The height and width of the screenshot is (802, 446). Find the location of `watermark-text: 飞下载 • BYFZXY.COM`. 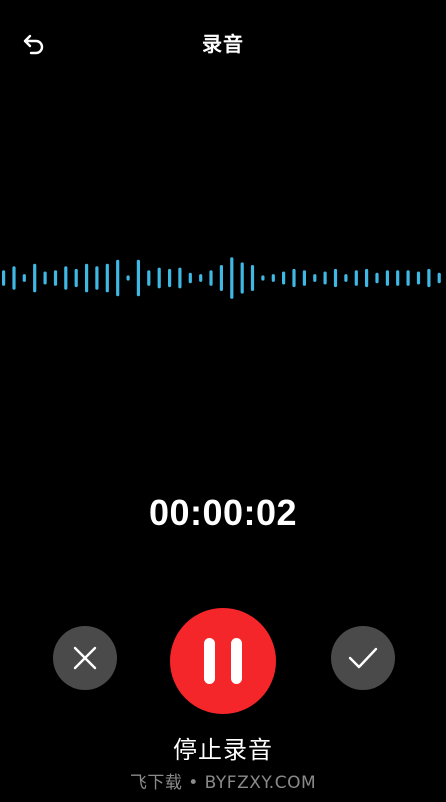

watermark-text: 飞下载 • BYFZXY.COM is located at coordinates (223, 783).